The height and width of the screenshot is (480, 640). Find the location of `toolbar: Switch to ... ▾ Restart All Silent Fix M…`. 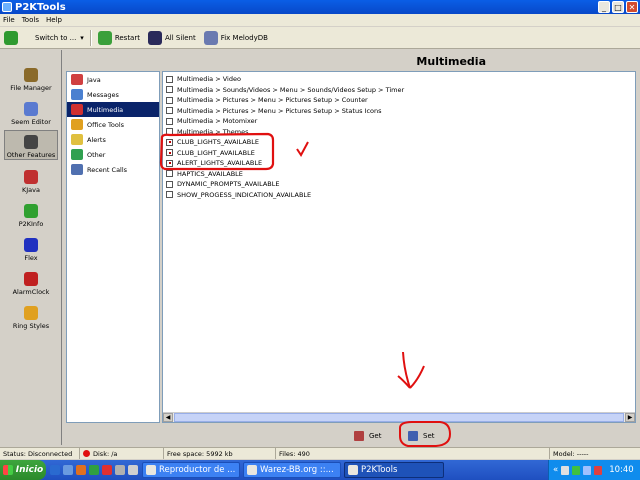

toolbar: Switch to ... ▾ Restart All Silent Fix M… is located at coordinates (320, 38).